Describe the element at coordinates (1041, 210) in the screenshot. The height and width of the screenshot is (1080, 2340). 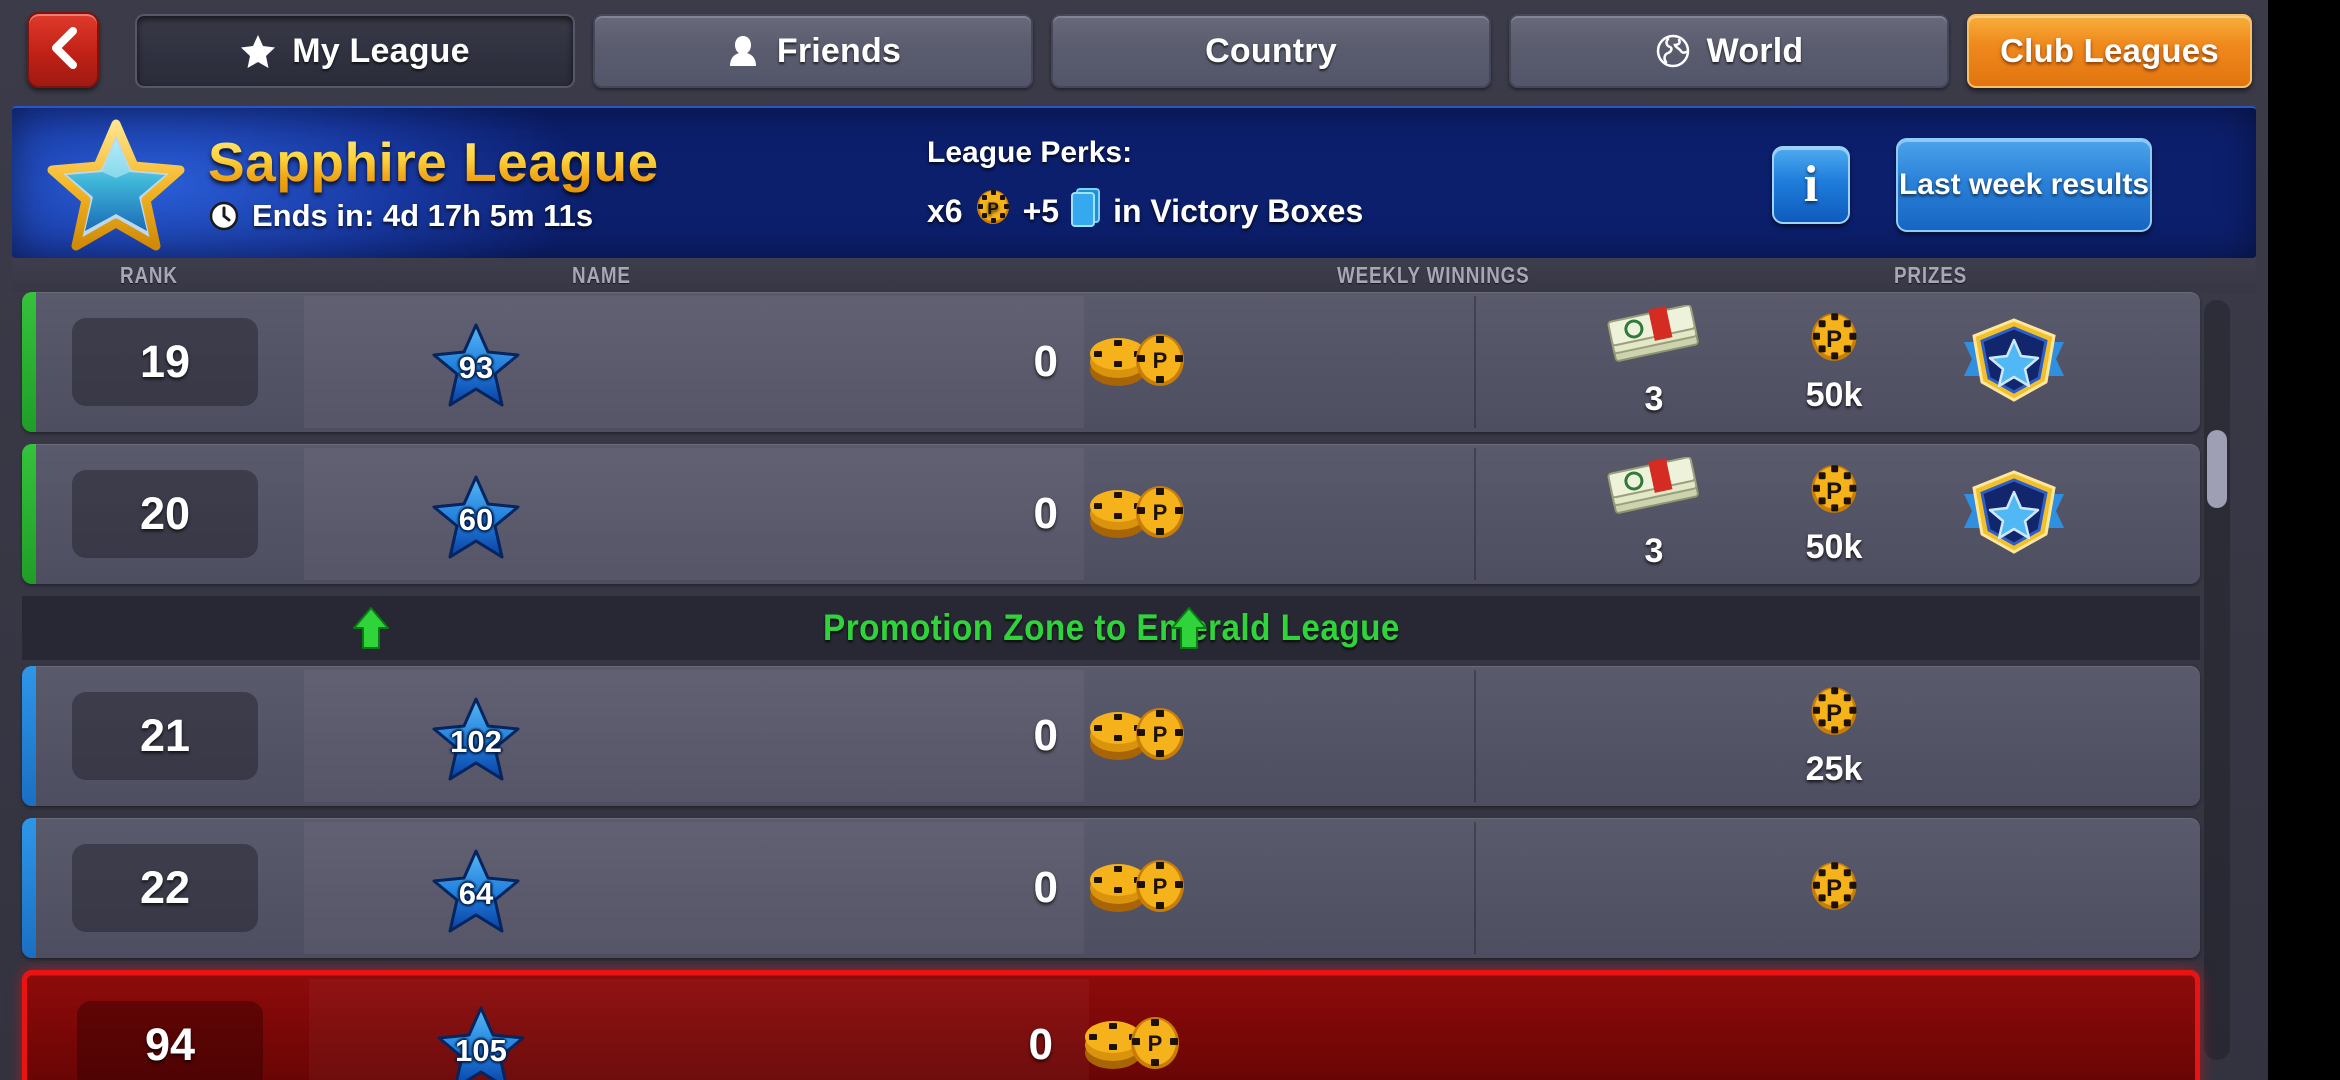
I see `perk-card-bonus: +5` at that location.